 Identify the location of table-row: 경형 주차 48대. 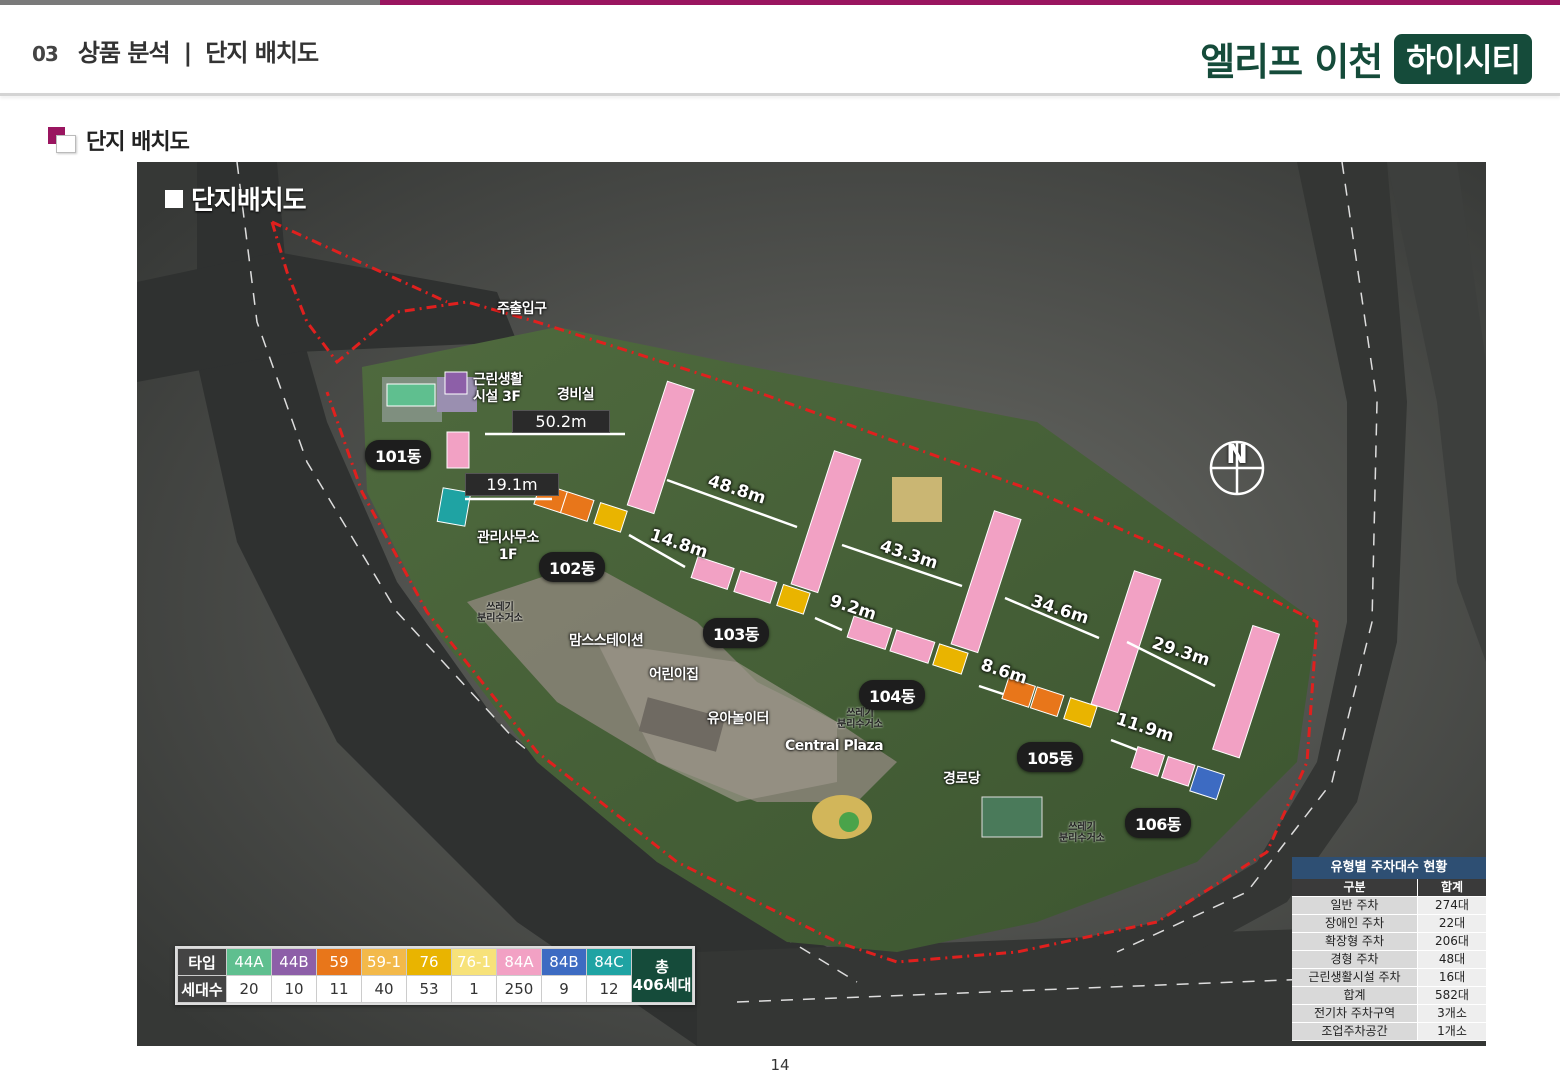
(1389, 959).